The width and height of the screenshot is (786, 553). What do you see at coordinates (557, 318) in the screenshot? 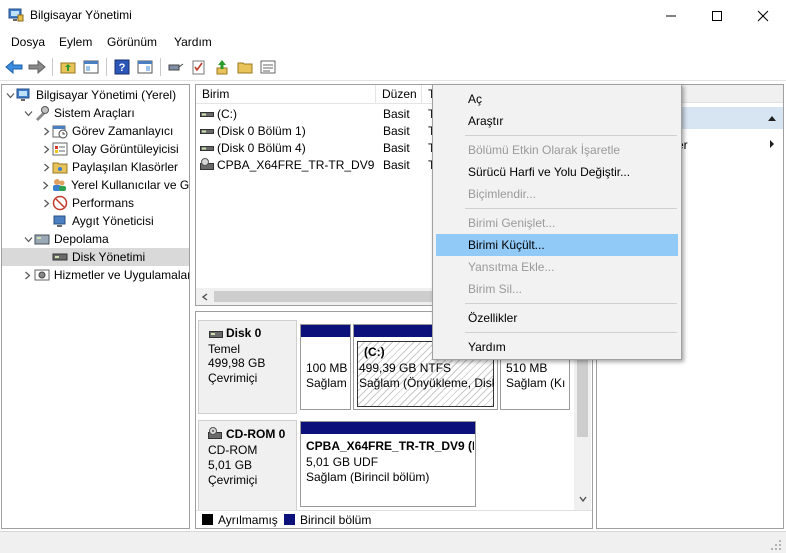
I see `context-menu-item: Özellikler` at bounding box center [557, 318].